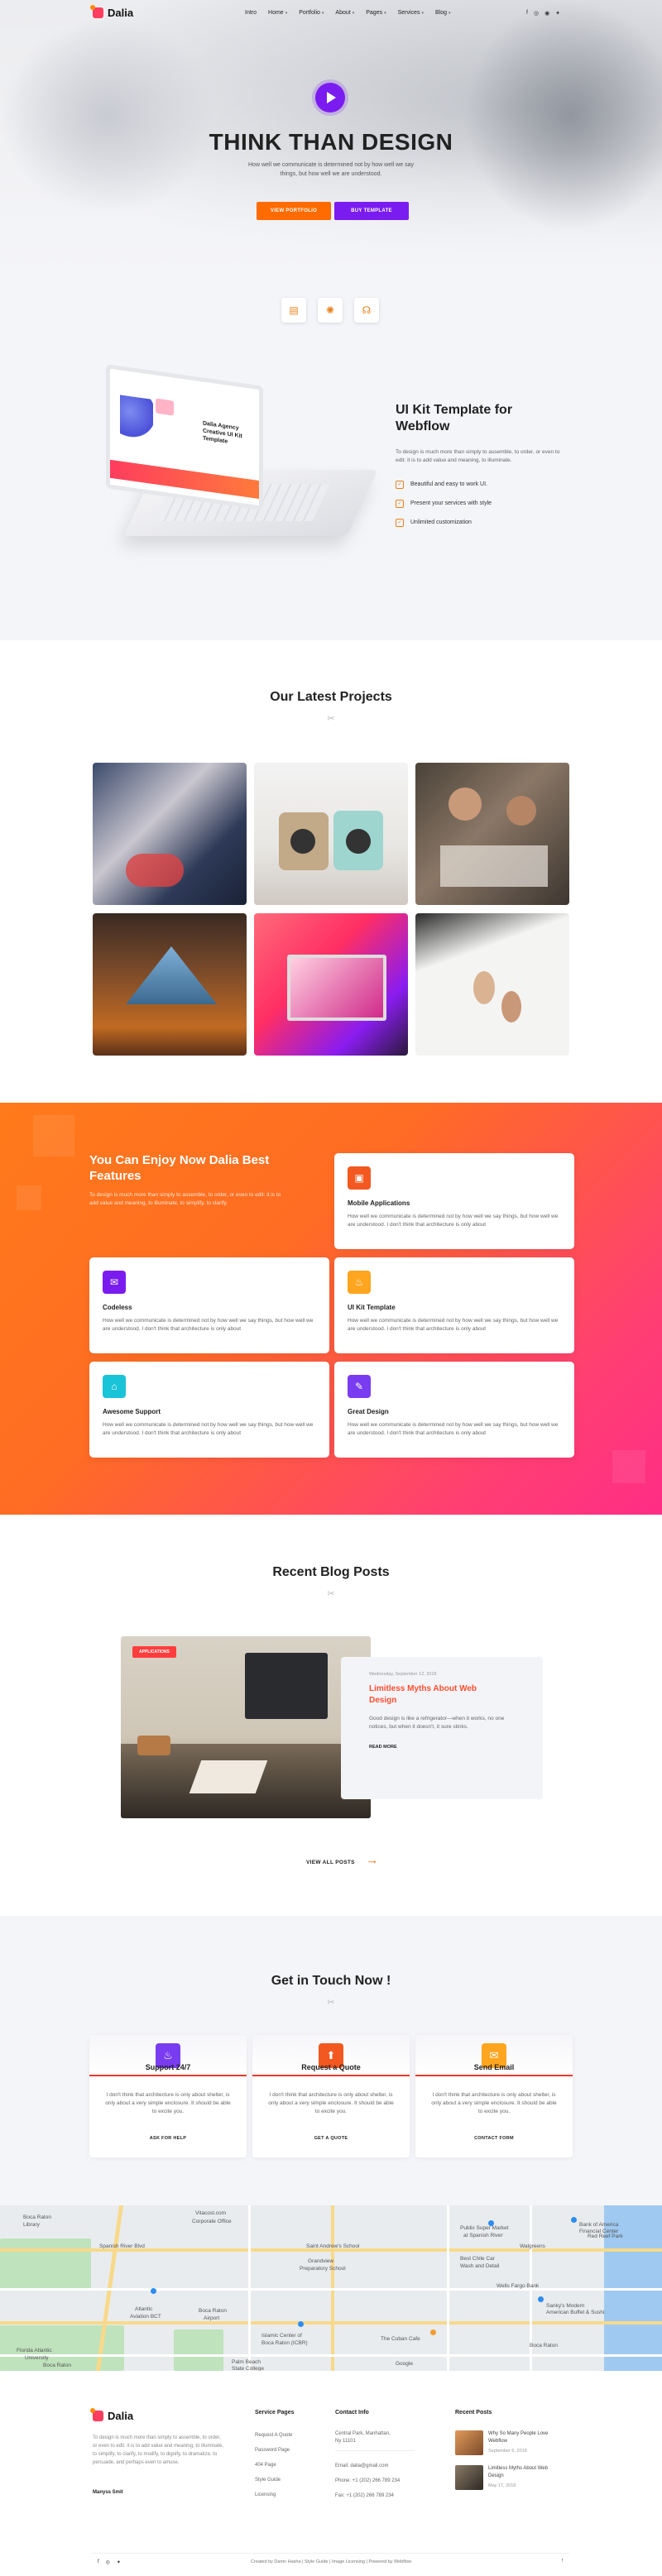 The width and height of the screenshot is (662, 2576). Describe the element at coordinates (341, 1862) in the screenshot. I see `view-all-posts-link: VIEW ALL POSTS ⟶` at that location.